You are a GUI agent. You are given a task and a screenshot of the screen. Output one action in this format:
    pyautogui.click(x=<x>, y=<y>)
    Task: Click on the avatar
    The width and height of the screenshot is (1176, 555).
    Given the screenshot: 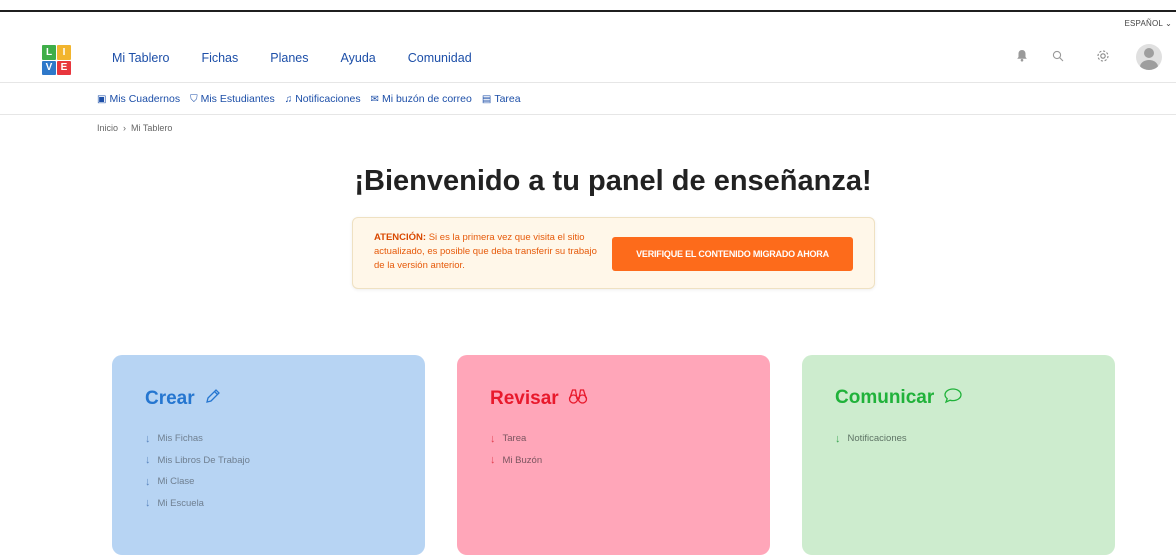 What is the action you would take?
    pyautogui.click(x=1149, y=57)
    